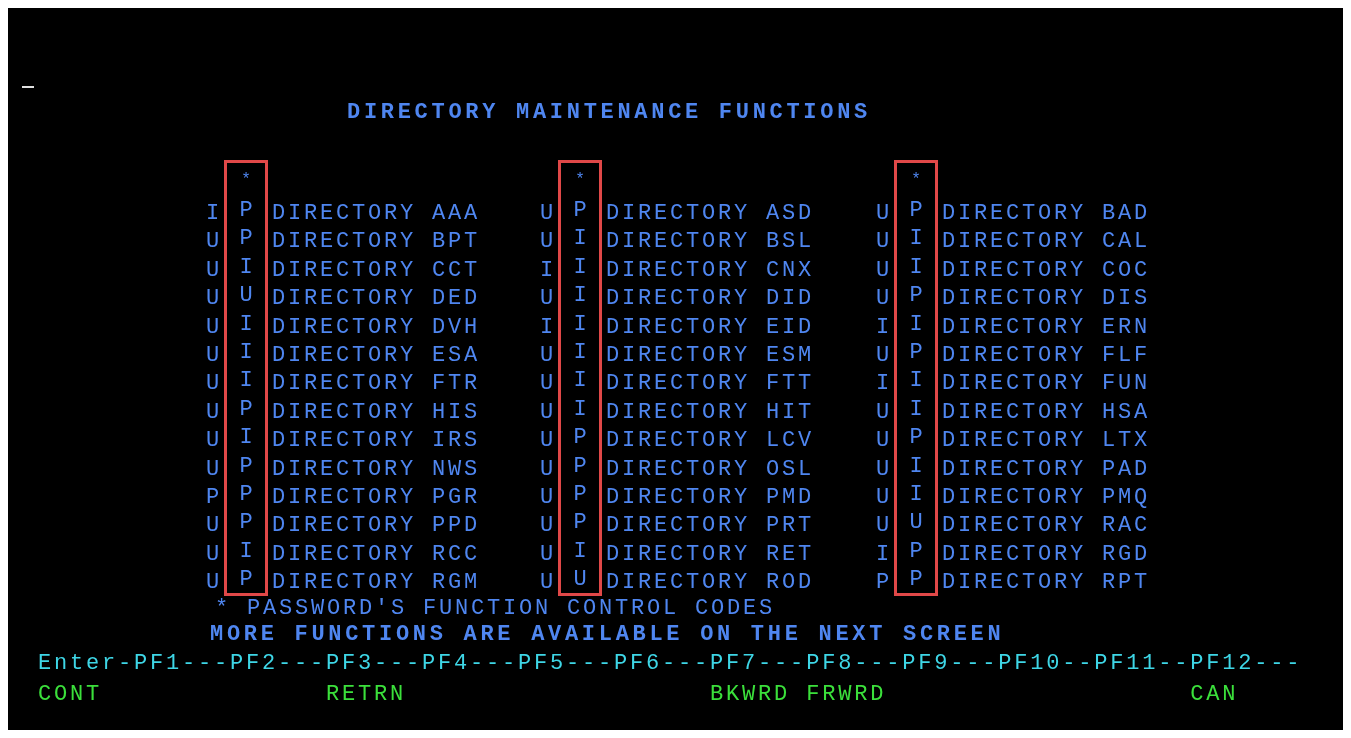 The width and height of the screenshot is (1351, 738). Describe the element at coordinates (376, 242) in the screenshot. I see `directory-entry: DIRECTORY BPT` at that location.